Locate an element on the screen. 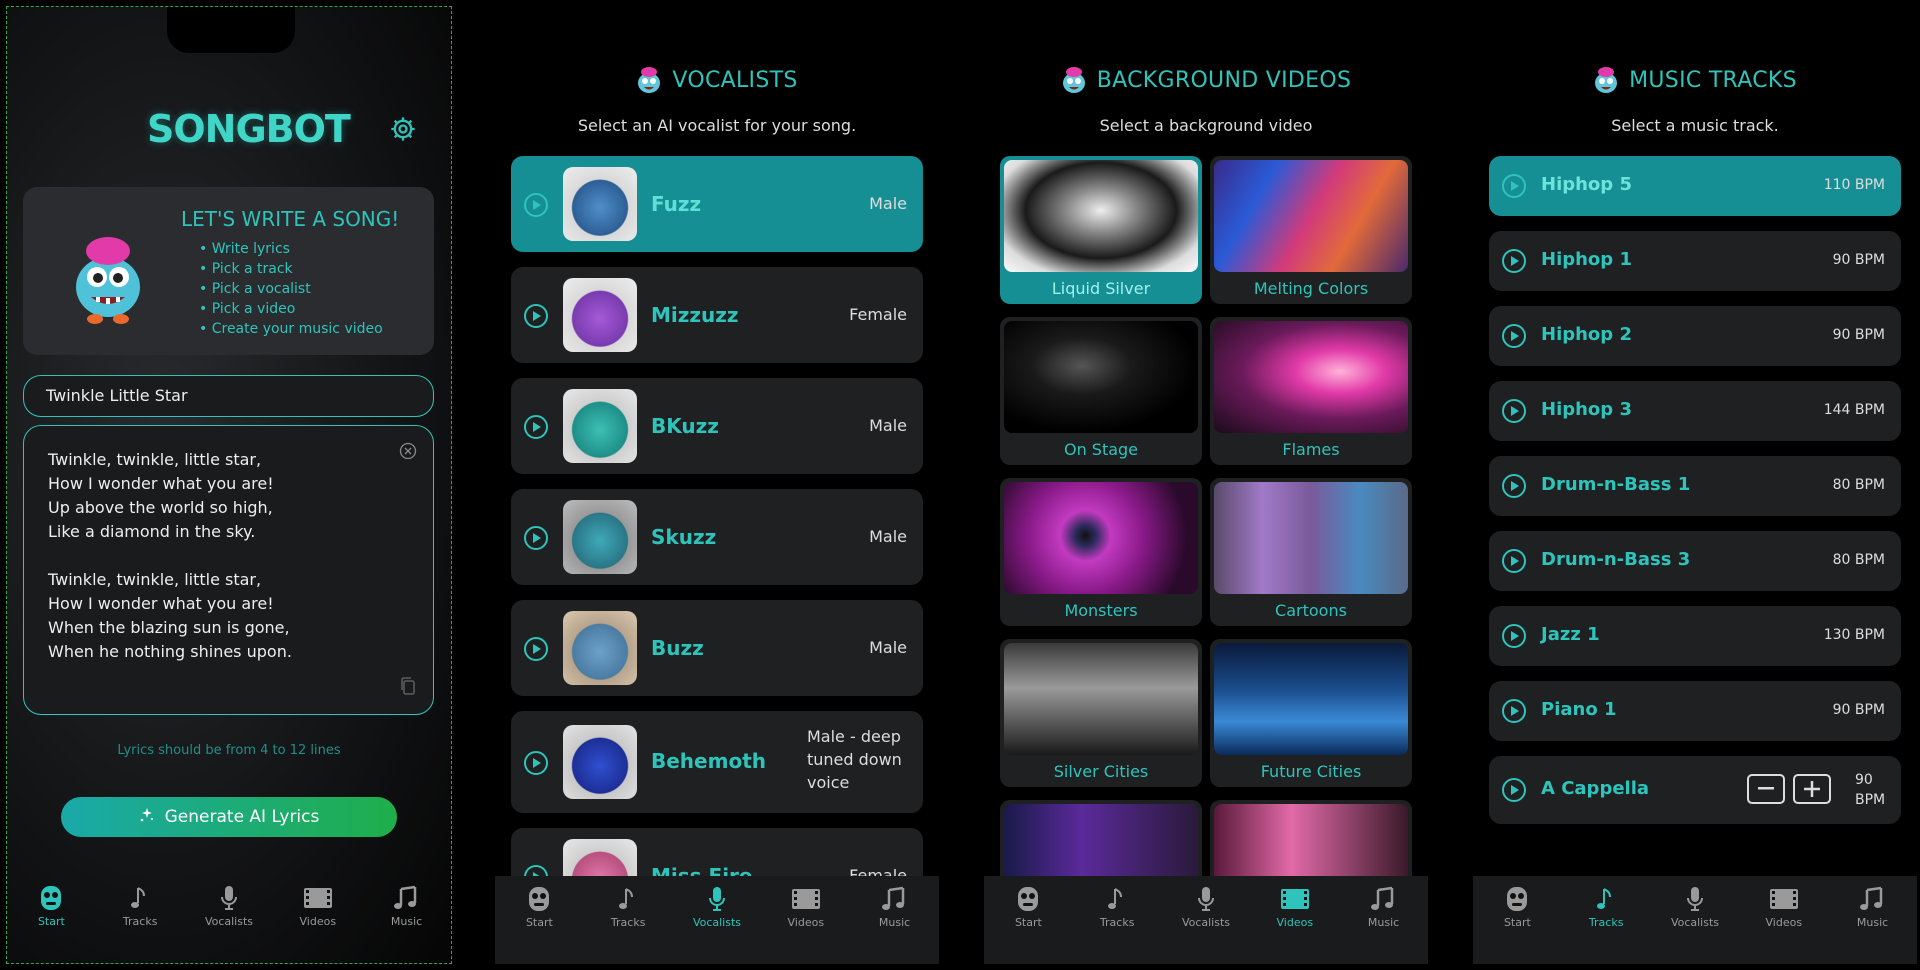  clear-icon is located at coordinates (408, 453).